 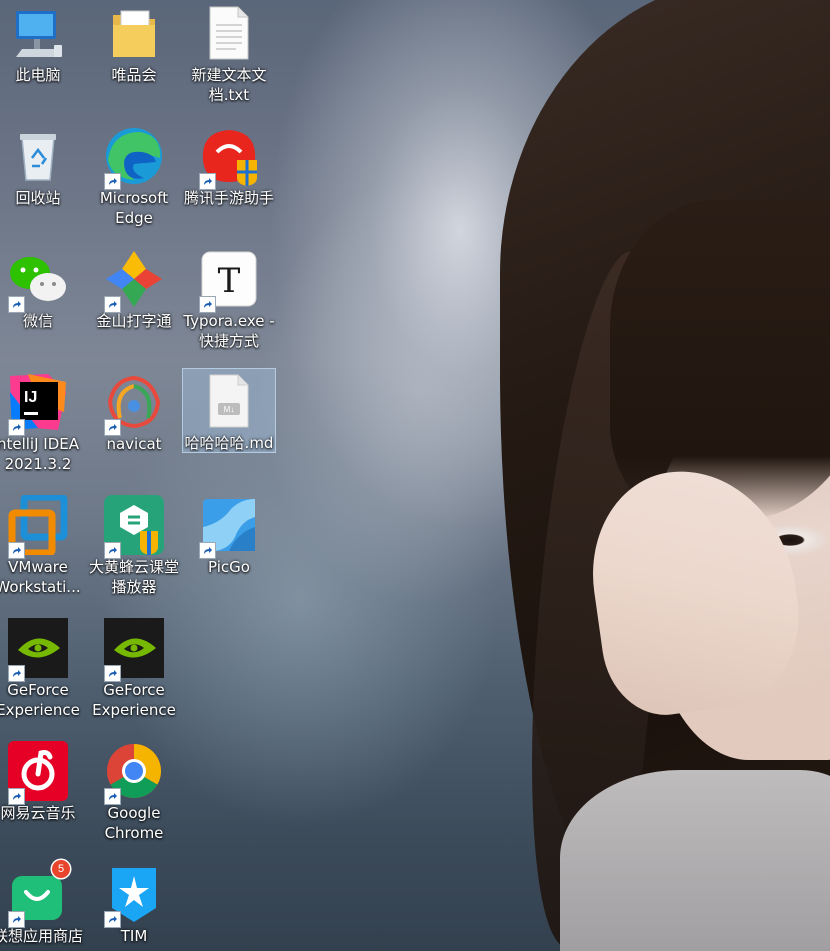 What do you see at coordinates (229, 442) in the screenshot?
I see `desktop-icon-label: 哈哈哈哈.md` at bounding box center [229, 442].